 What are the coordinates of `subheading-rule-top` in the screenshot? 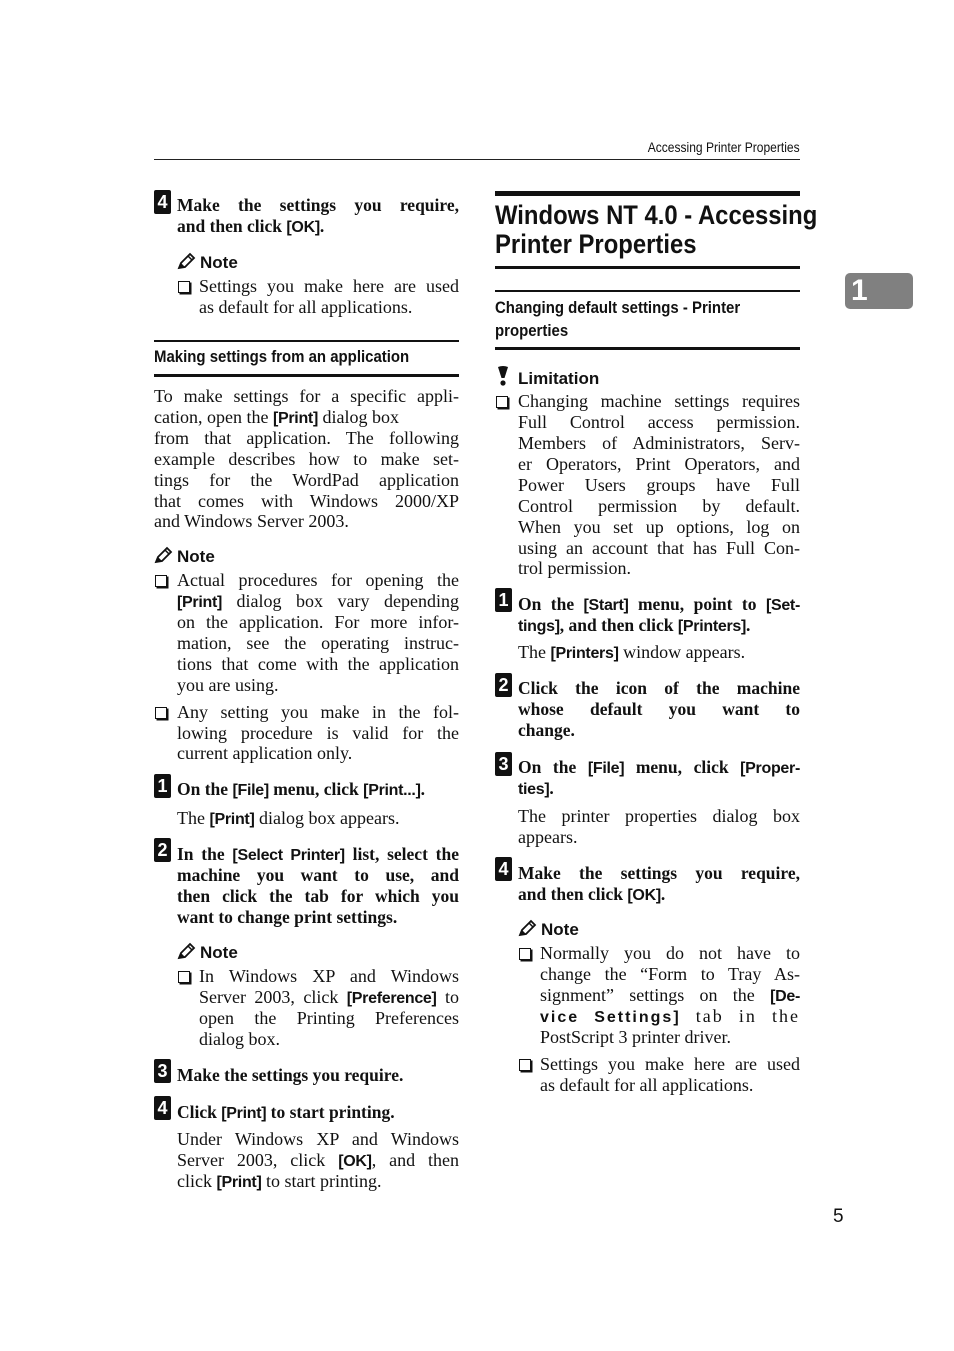 It's located at (647, 291).